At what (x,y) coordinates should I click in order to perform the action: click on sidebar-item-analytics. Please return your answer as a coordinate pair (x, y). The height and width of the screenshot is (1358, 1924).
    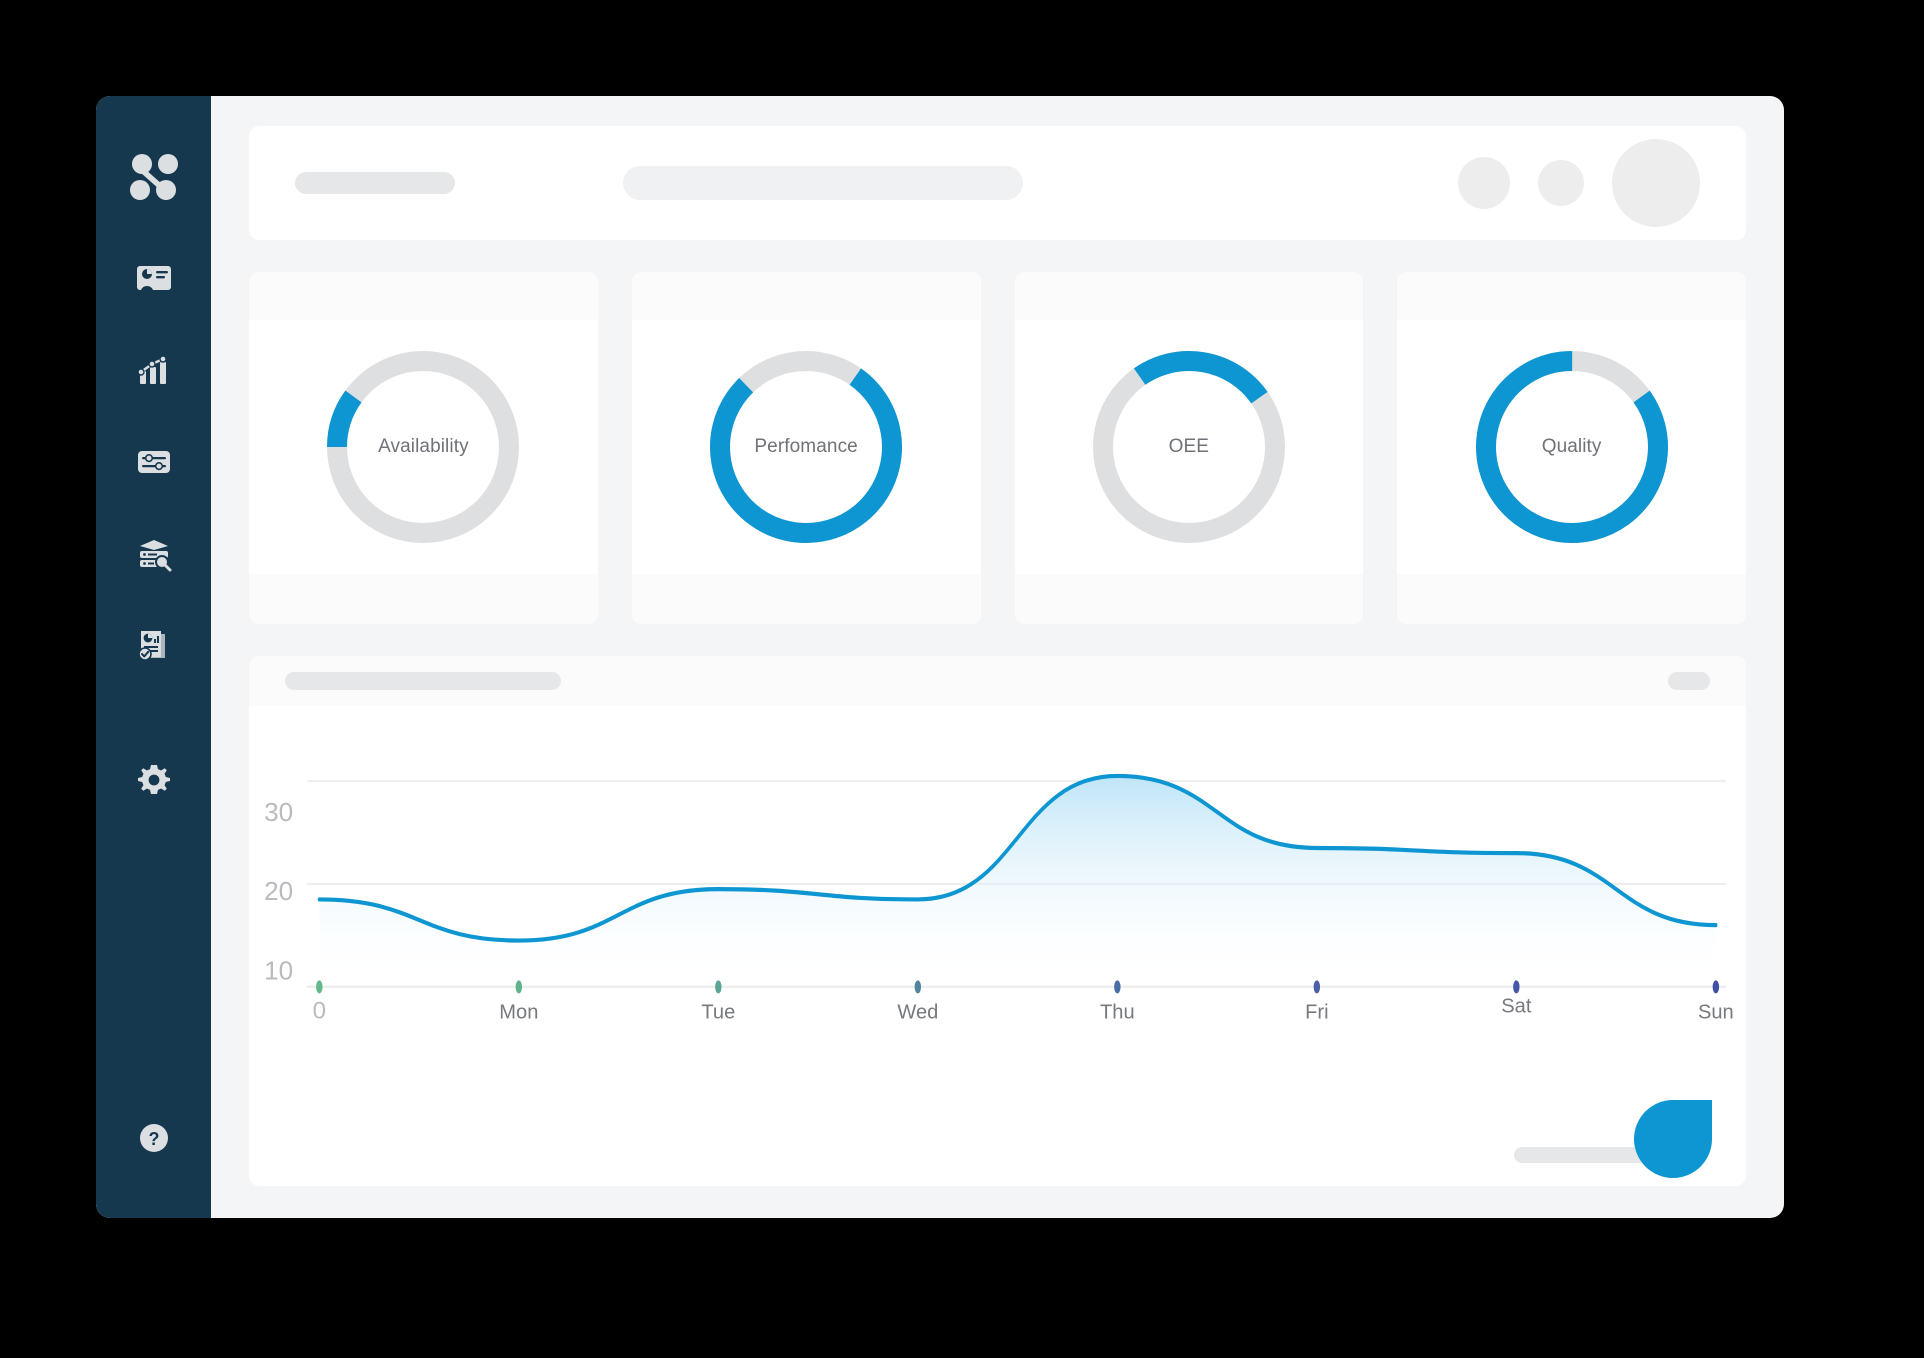
    Looking at the image, I should click on (154, 370).